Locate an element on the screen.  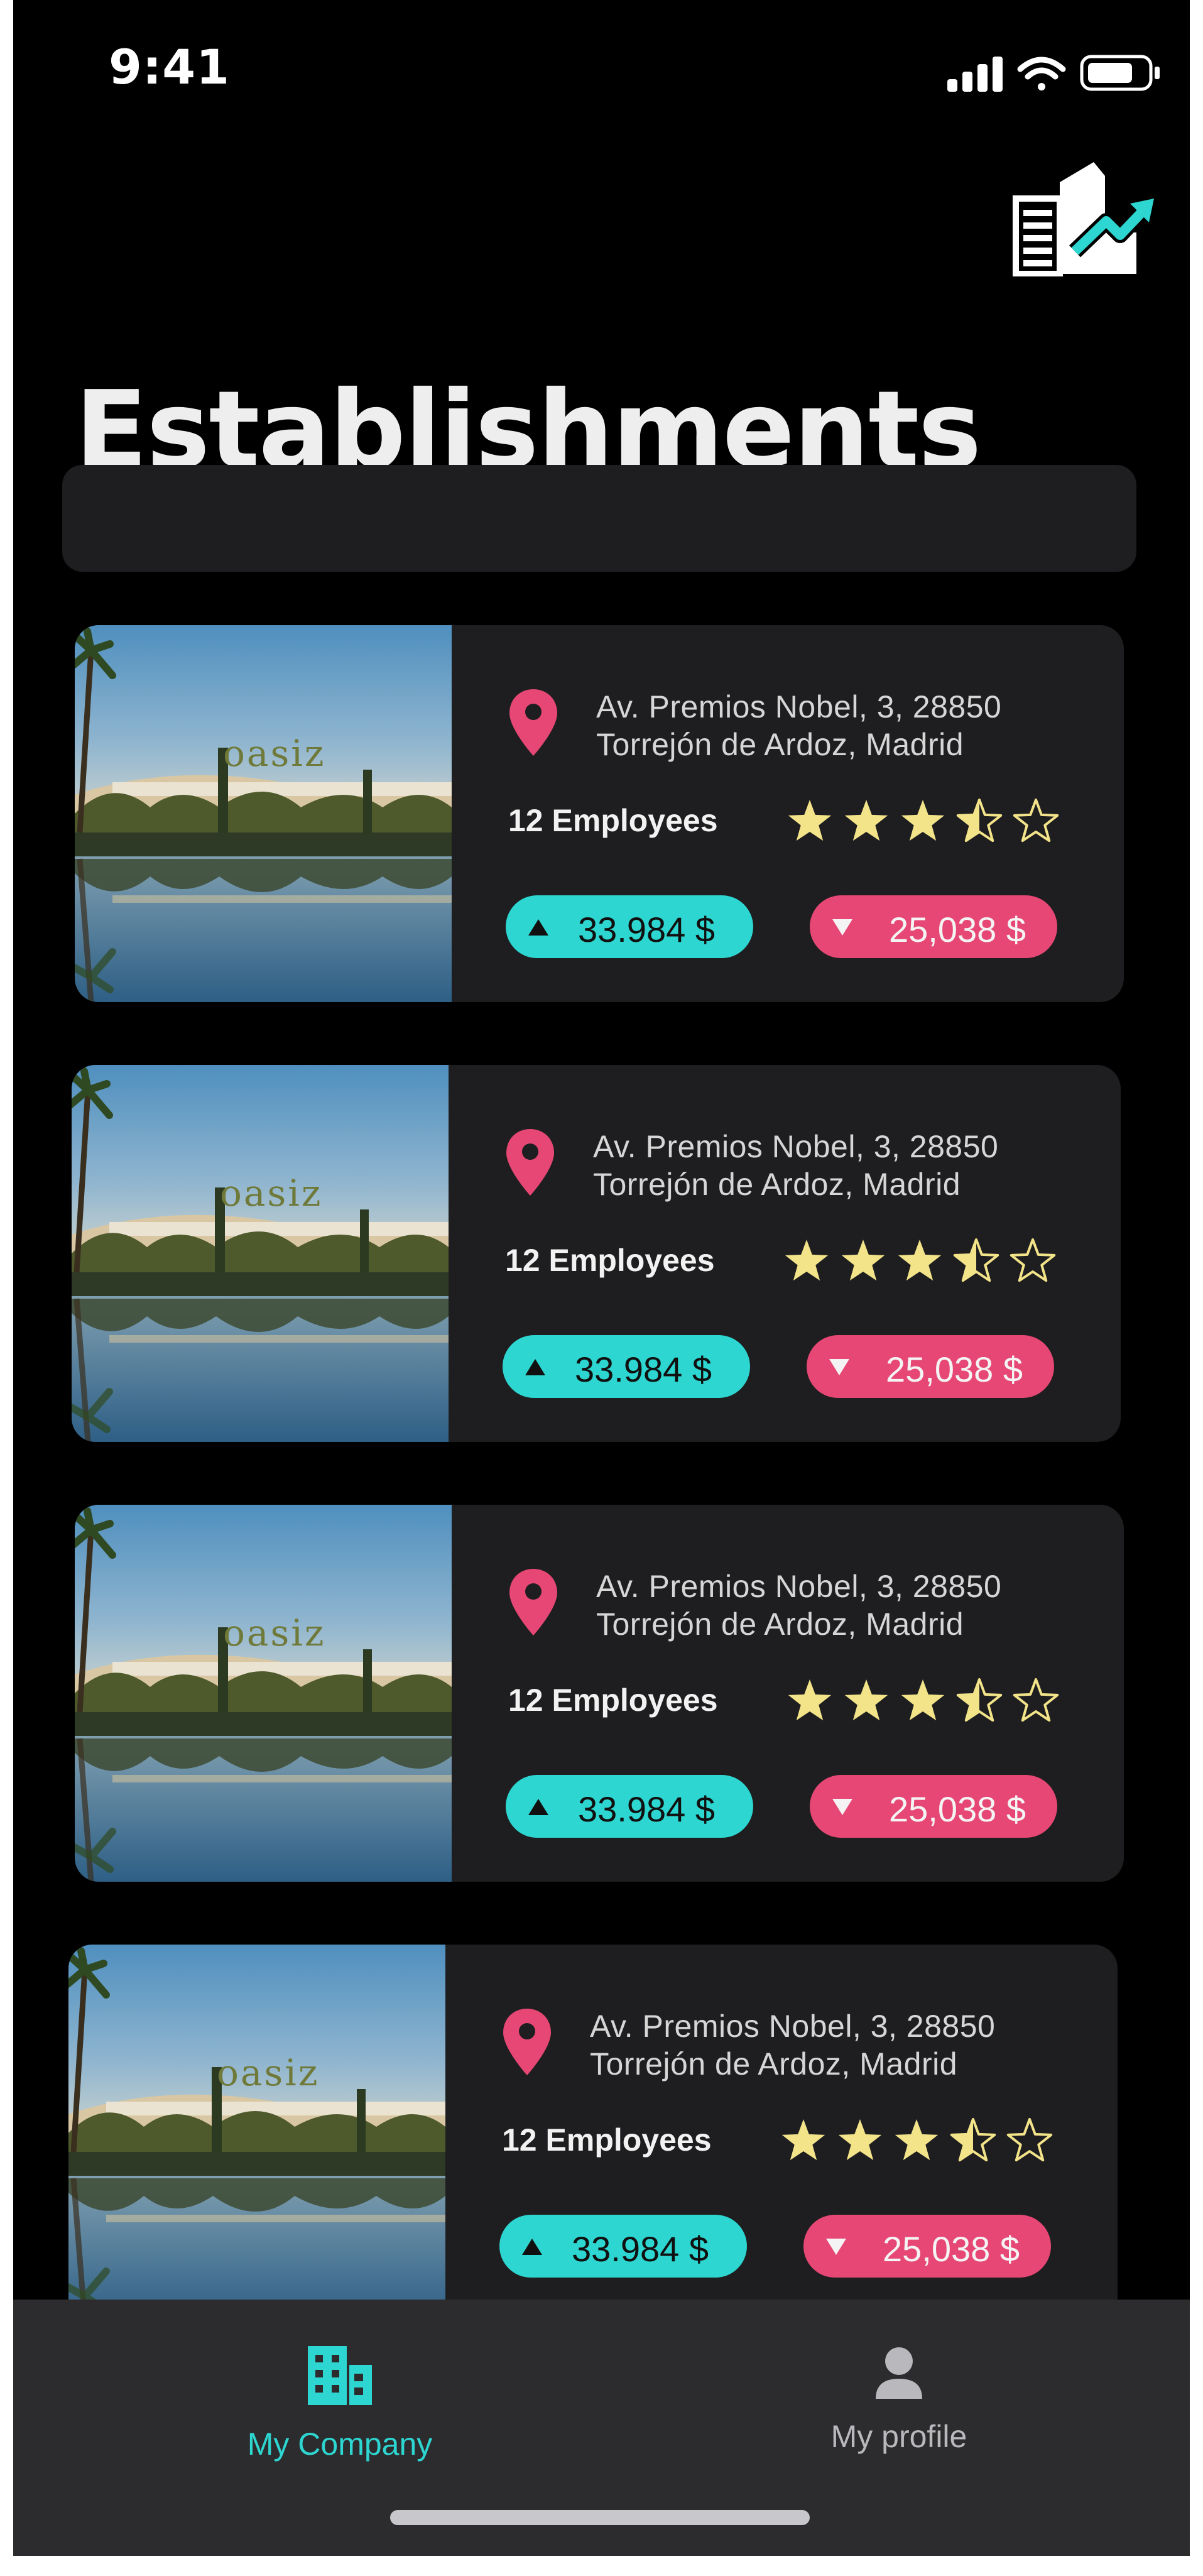
status-icons is located at coordinates (1050, 72).